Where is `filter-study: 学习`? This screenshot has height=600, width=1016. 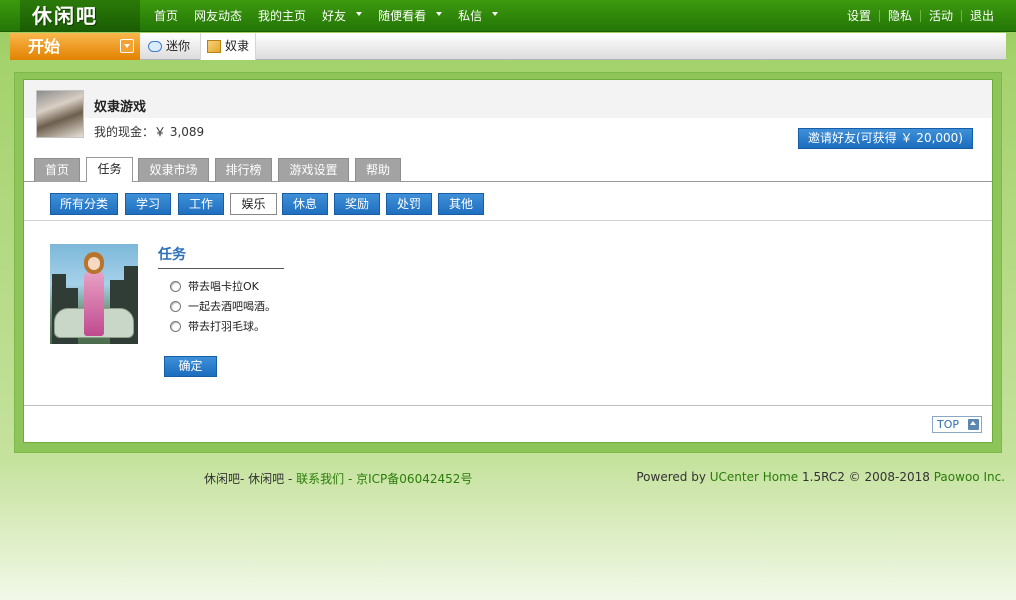 filter-study: 学习 is located at coordinates (148, 204).